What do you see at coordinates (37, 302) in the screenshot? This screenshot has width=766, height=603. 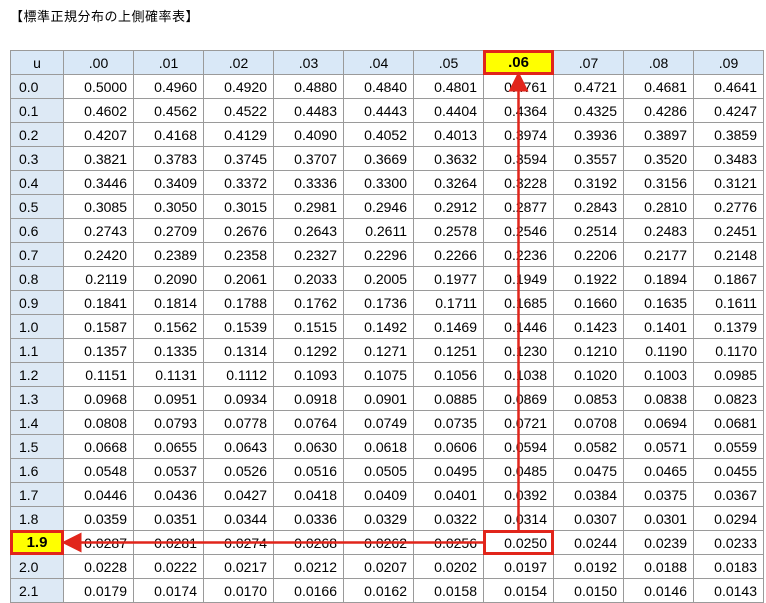 I see `row-label: 0.9` at bounding box center [37, 302].